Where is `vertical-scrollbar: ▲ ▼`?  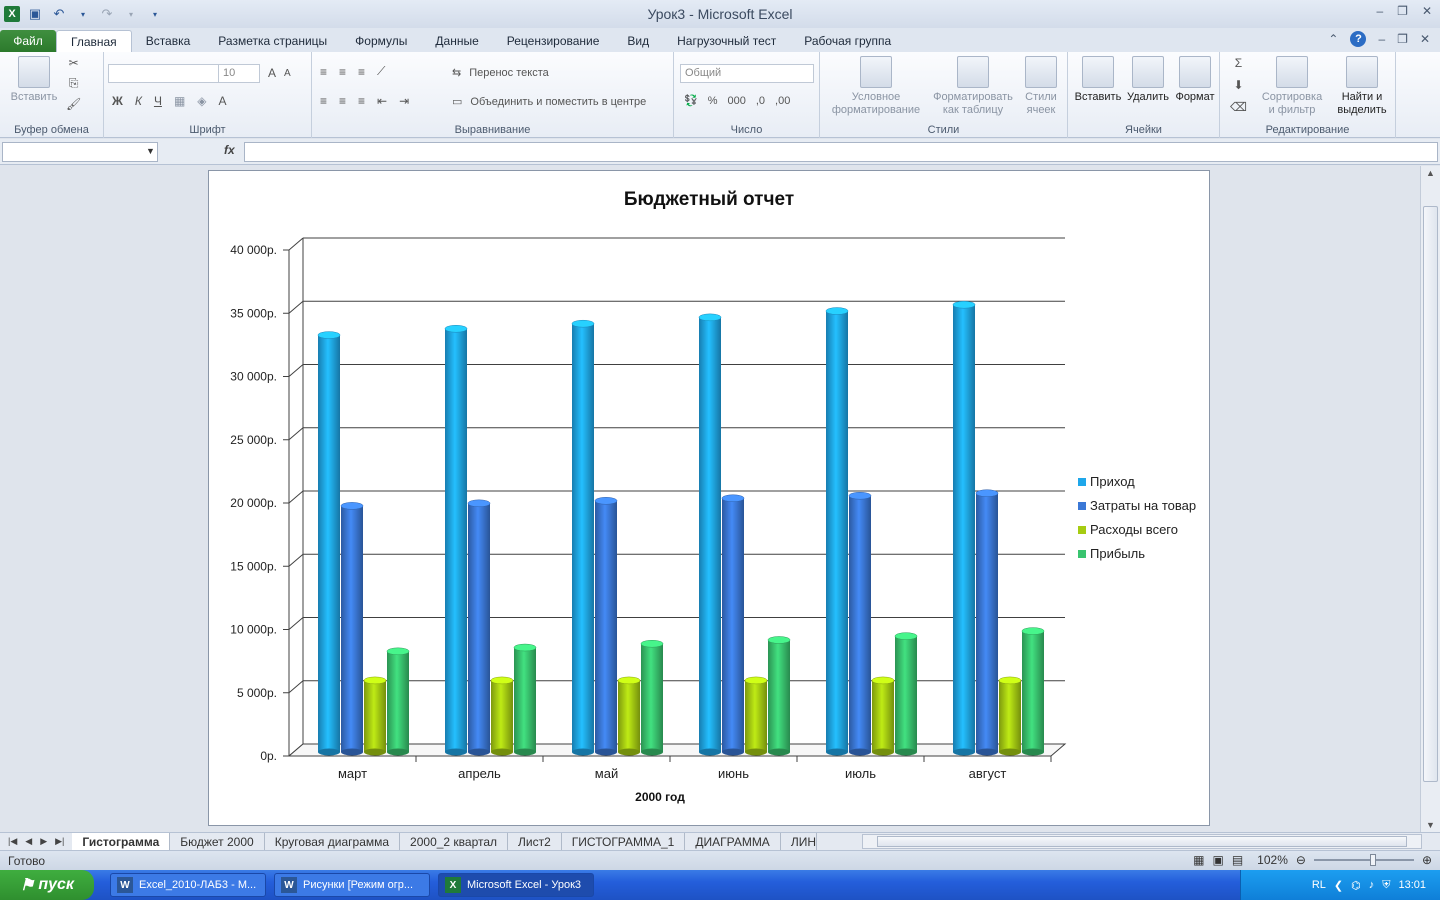 vertical-scrollbar: ▲ ▼ is located at coordinates (1430, 499).